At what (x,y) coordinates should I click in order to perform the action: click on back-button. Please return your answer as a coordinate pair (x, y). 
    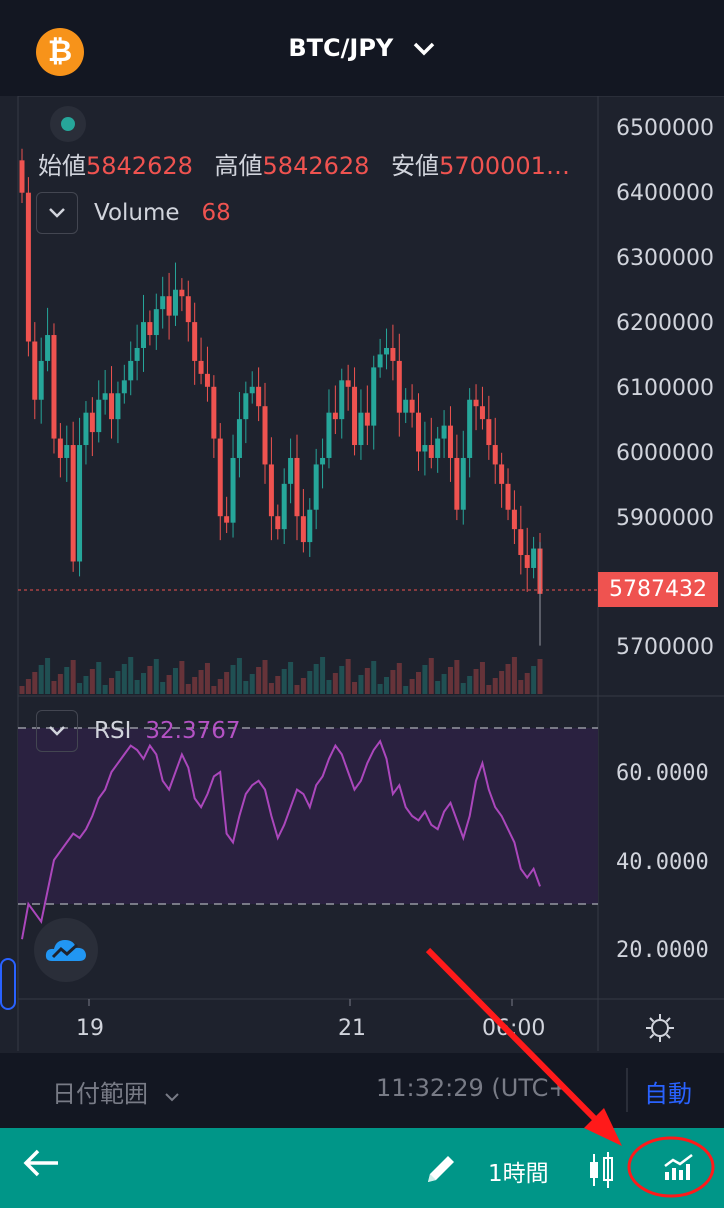
    Looking at the image, I should click on (41, 1165).